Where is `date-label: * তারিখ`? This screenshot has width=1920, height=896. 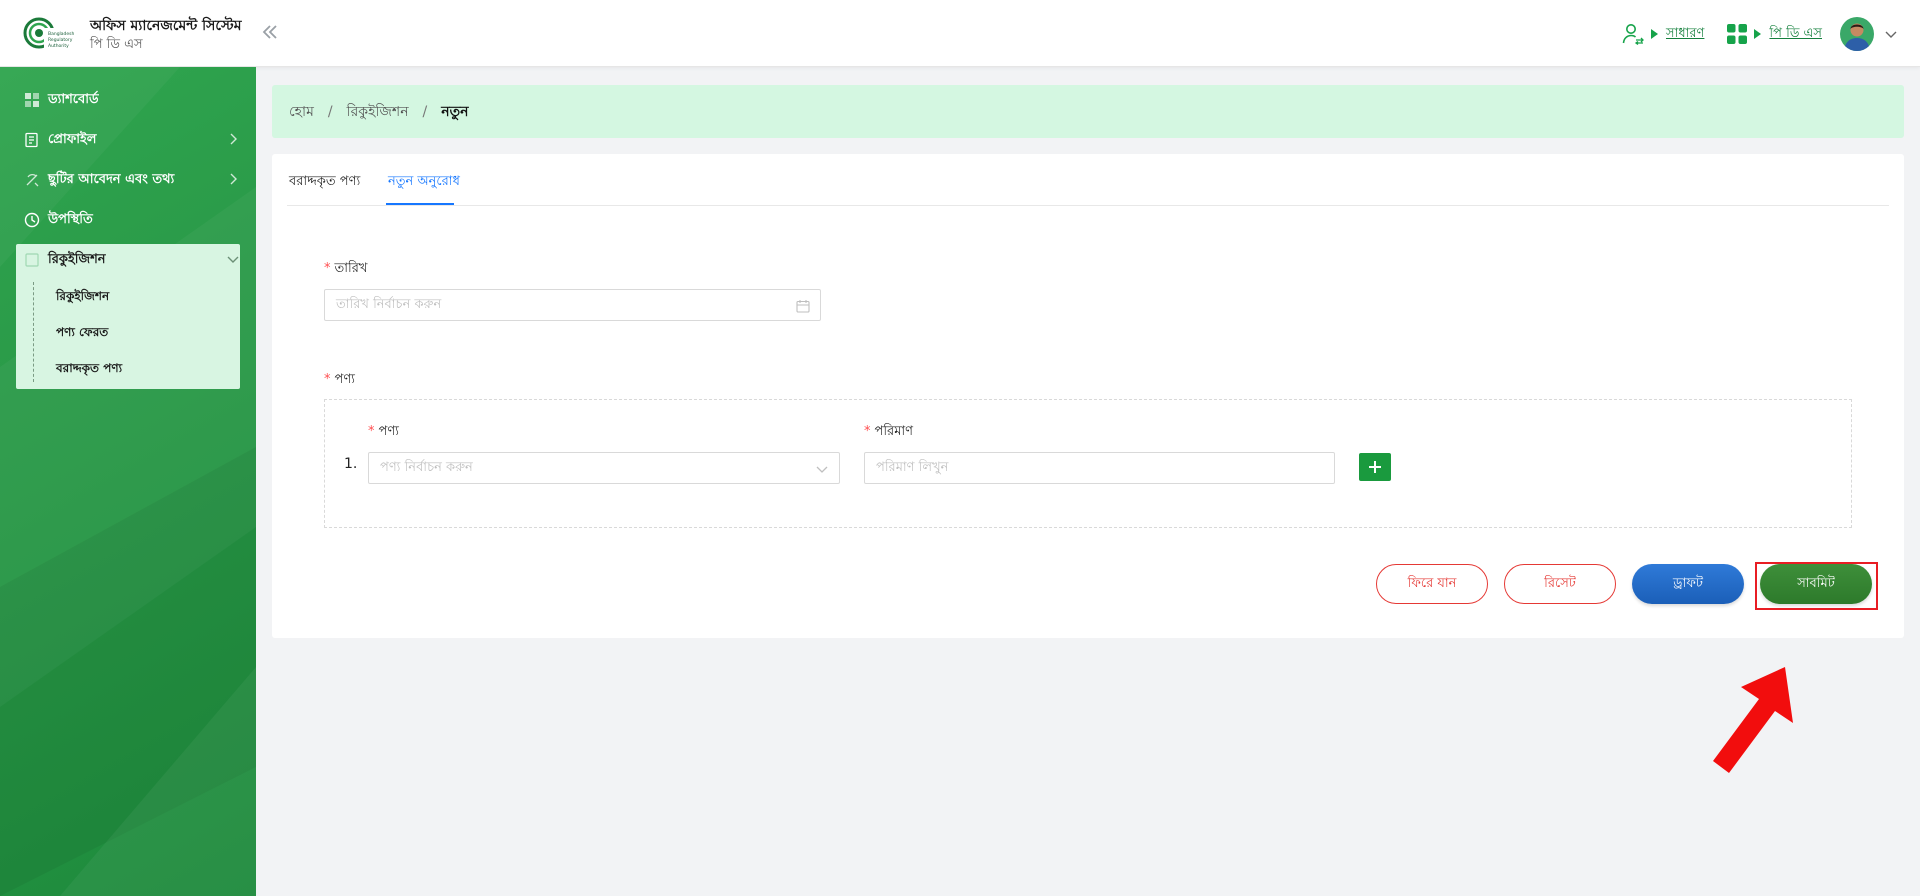 date-label: * তারিখ is located at coordinates (345, 269).